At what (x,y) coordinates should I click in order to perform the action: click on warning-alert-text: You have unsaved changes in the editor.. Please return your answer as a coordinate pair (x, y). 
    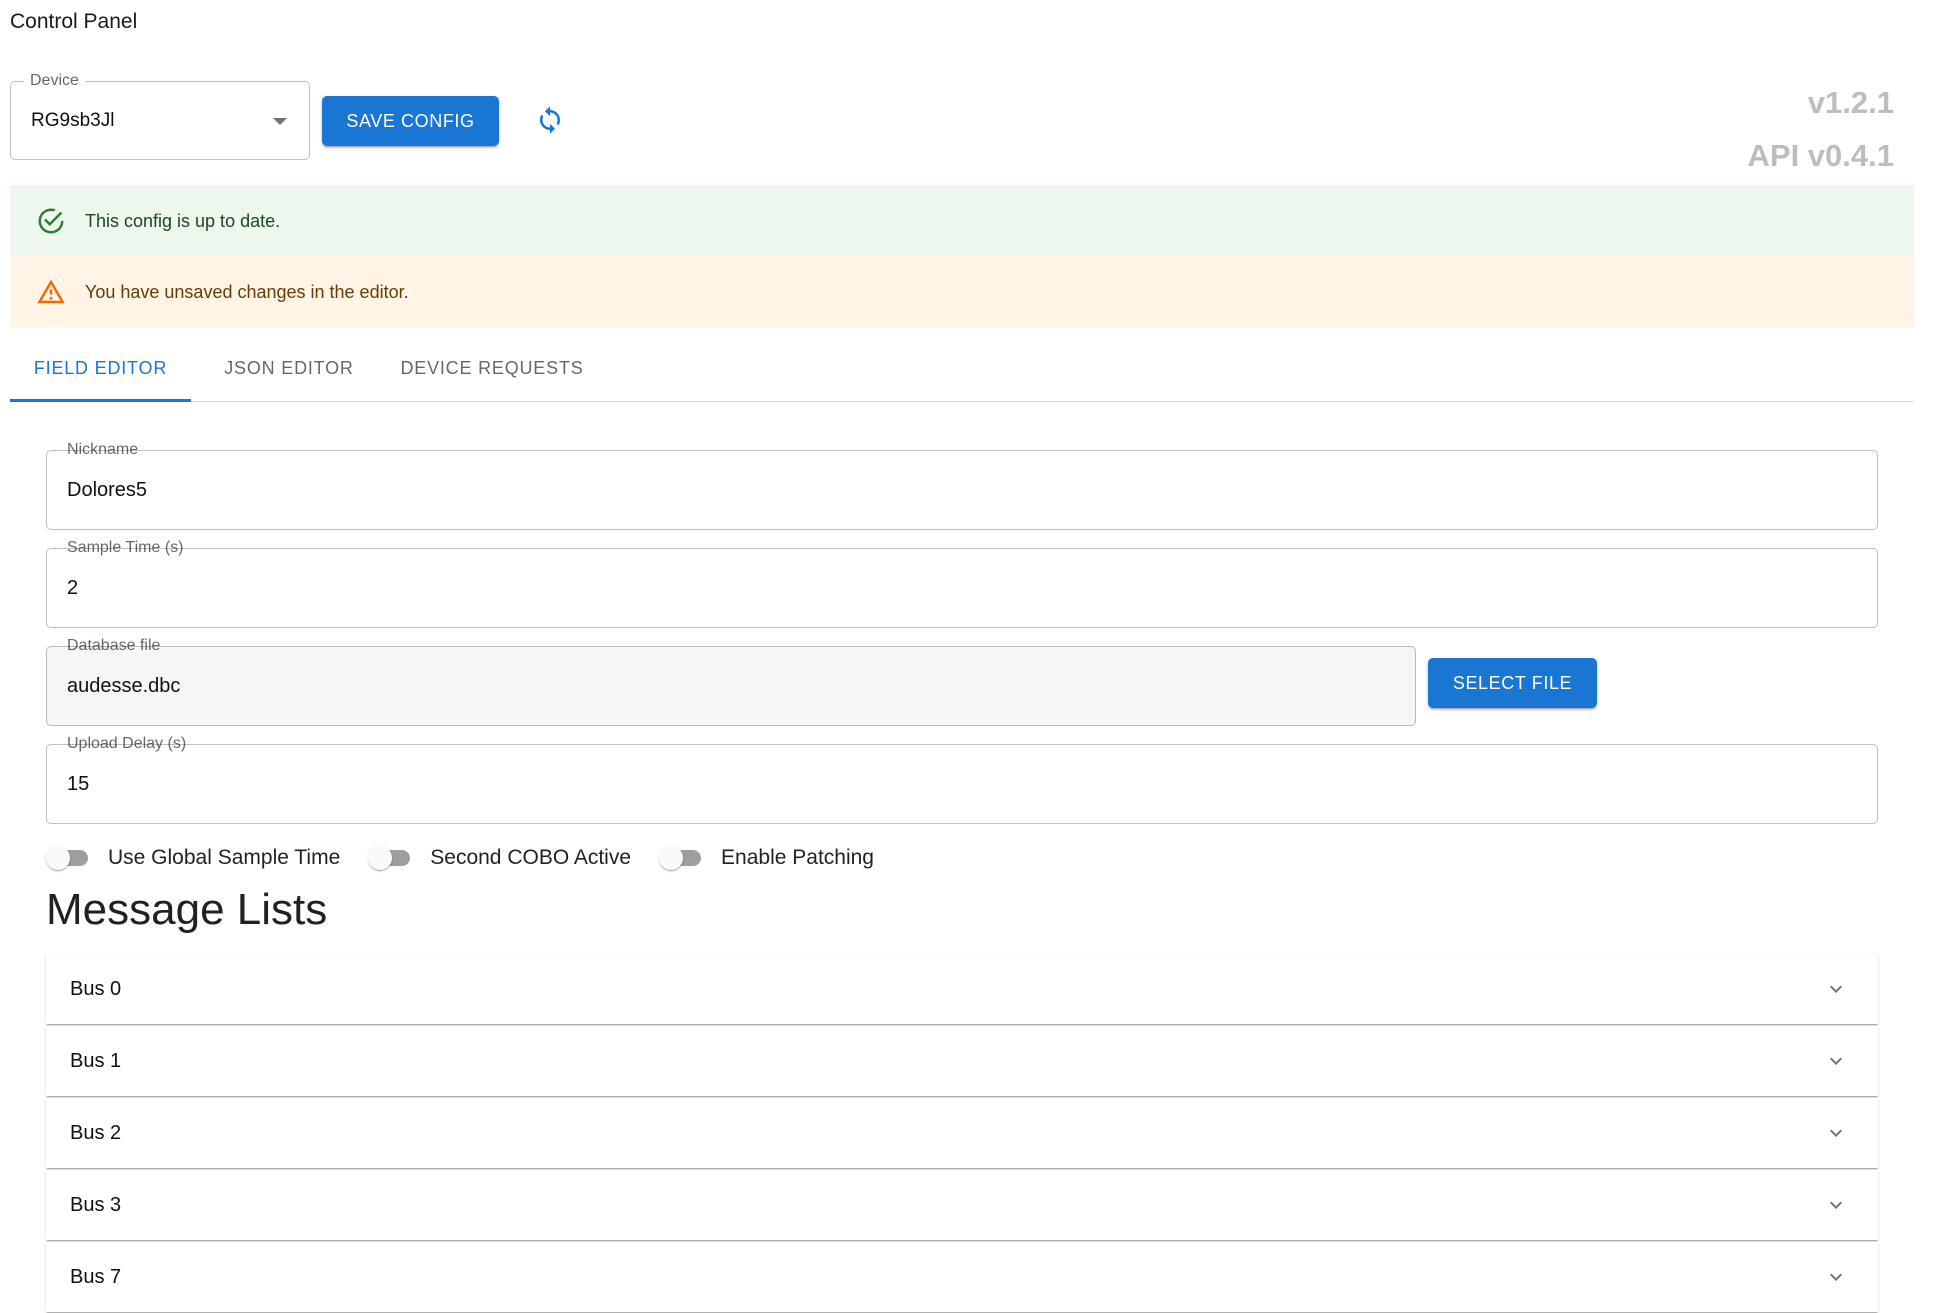
    Looking at the image, I should click on (247, 291).